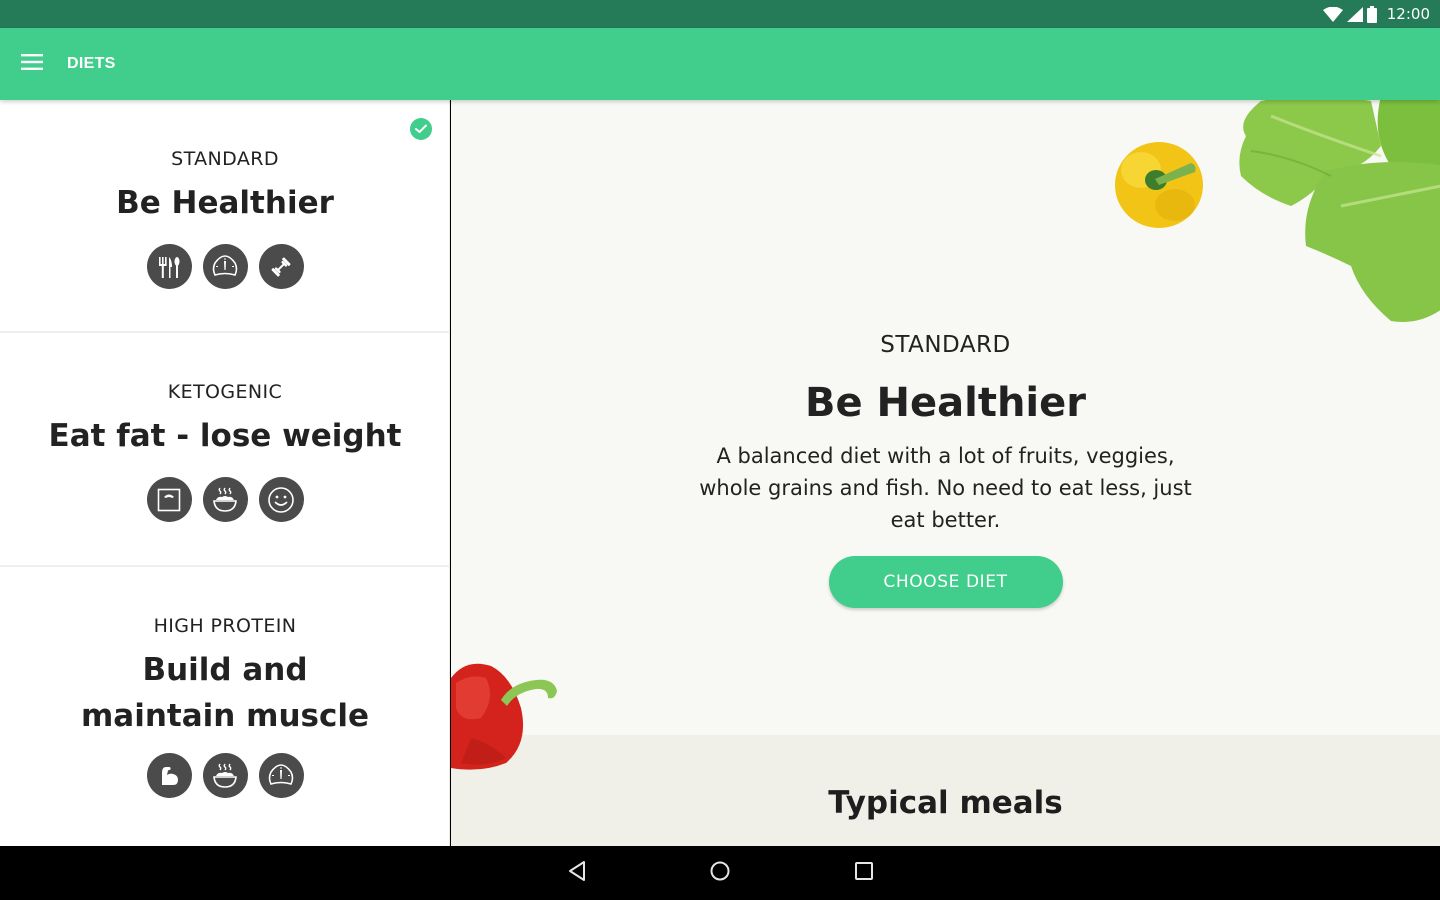 The image size is (1440, 900). I want to click on diet-type: KETOGENIC, so click(225, 392).